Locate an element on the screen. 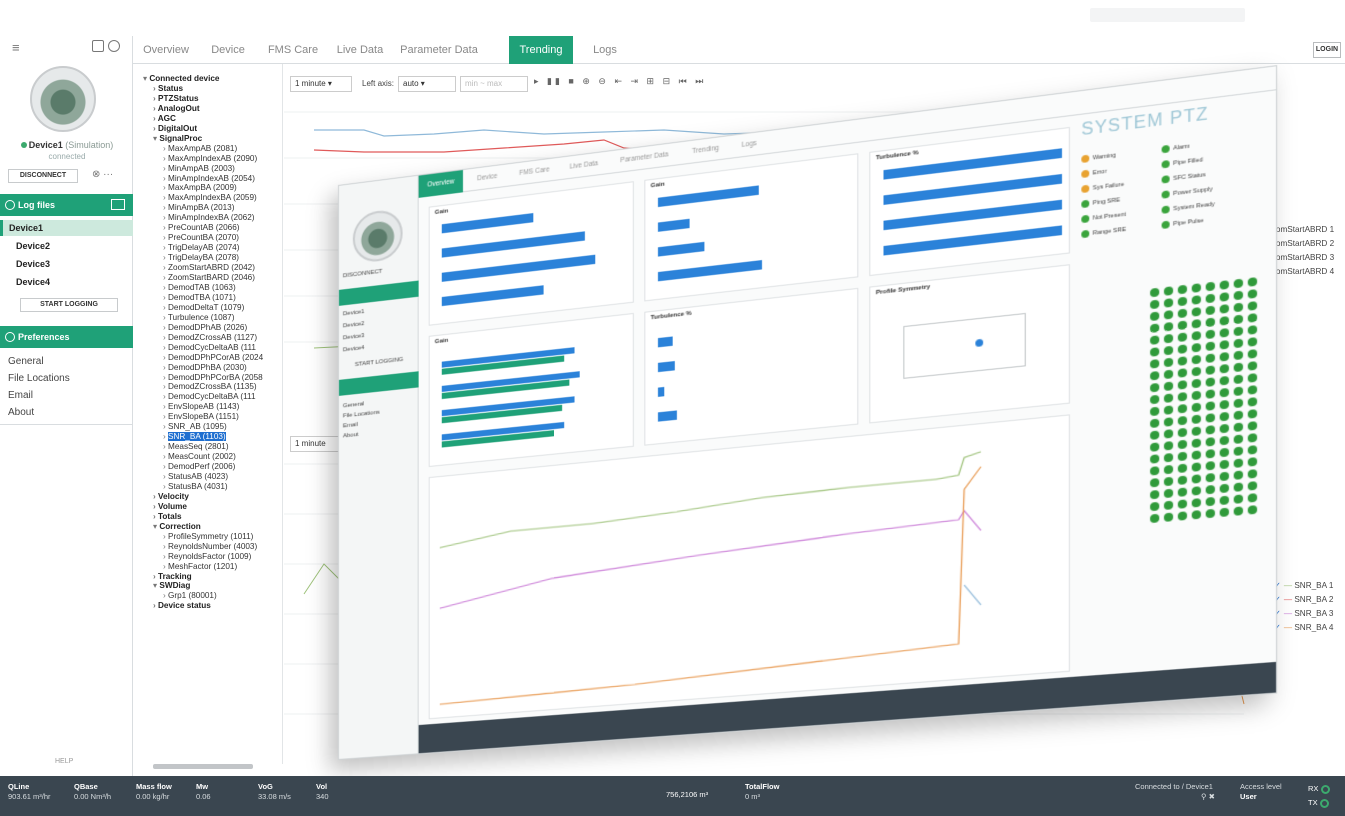 The image size is (1345, 816). tree-item: › MeasCount (2002) is located at coordinates (199, 456).